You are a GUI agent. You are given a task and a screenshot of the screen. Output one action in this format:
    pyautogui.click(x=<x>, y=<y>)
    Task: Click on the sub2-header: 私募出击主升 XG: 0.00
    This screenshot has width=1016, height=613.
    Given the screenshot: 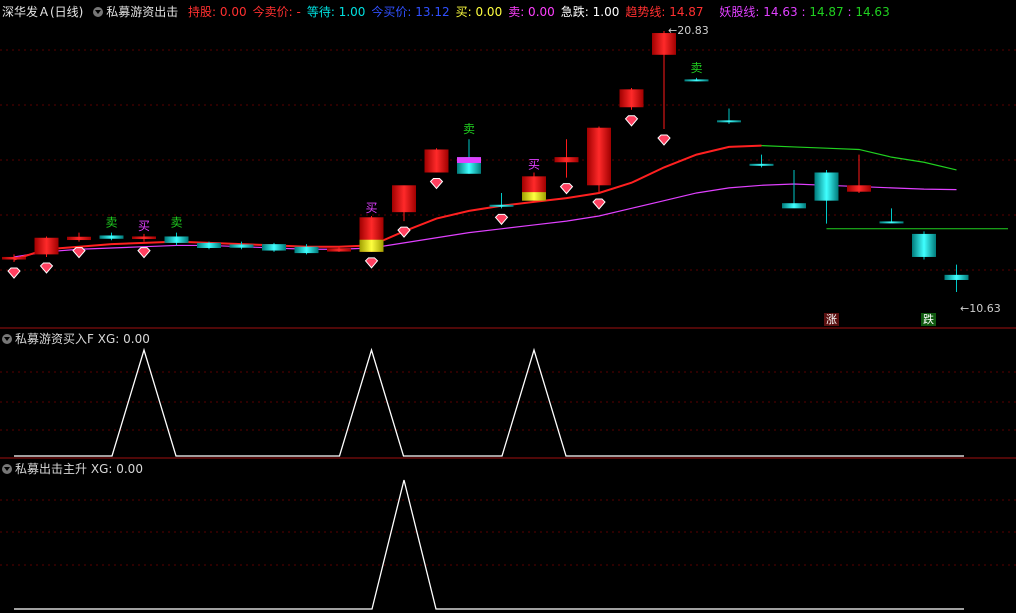 What is the action you would take?
    pyautogui.click(x=75, y=469)
    